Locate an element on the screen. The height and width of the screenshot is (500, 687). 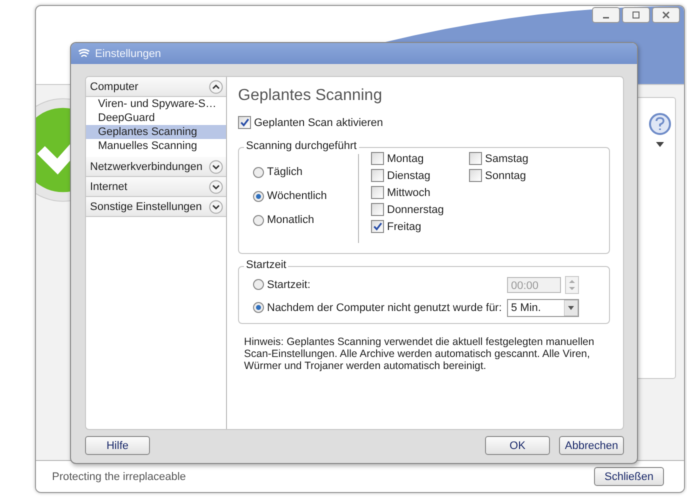
sidebar-section-header: Netzwerkverbindungen is located at coordinates (156, 167).